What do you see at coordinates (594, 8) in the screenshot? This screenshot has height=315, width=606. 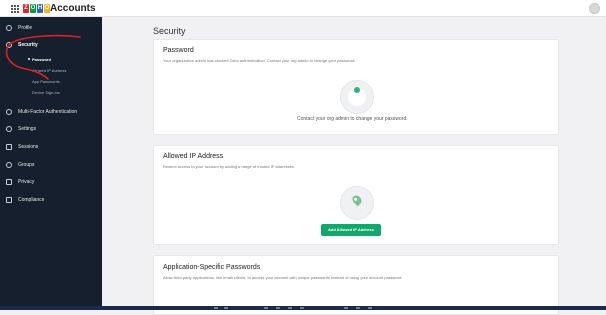 I see `avatar` at bounding box center [594, 8].